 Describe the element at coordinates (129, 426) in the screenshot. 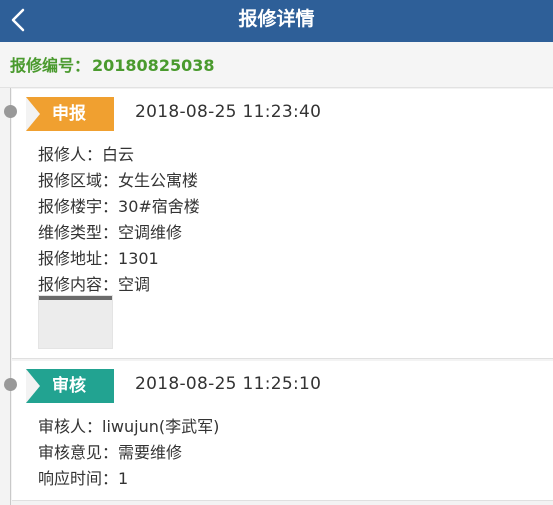

I see `field-auditor: 审核人：liwujun(李武军)` at that location.